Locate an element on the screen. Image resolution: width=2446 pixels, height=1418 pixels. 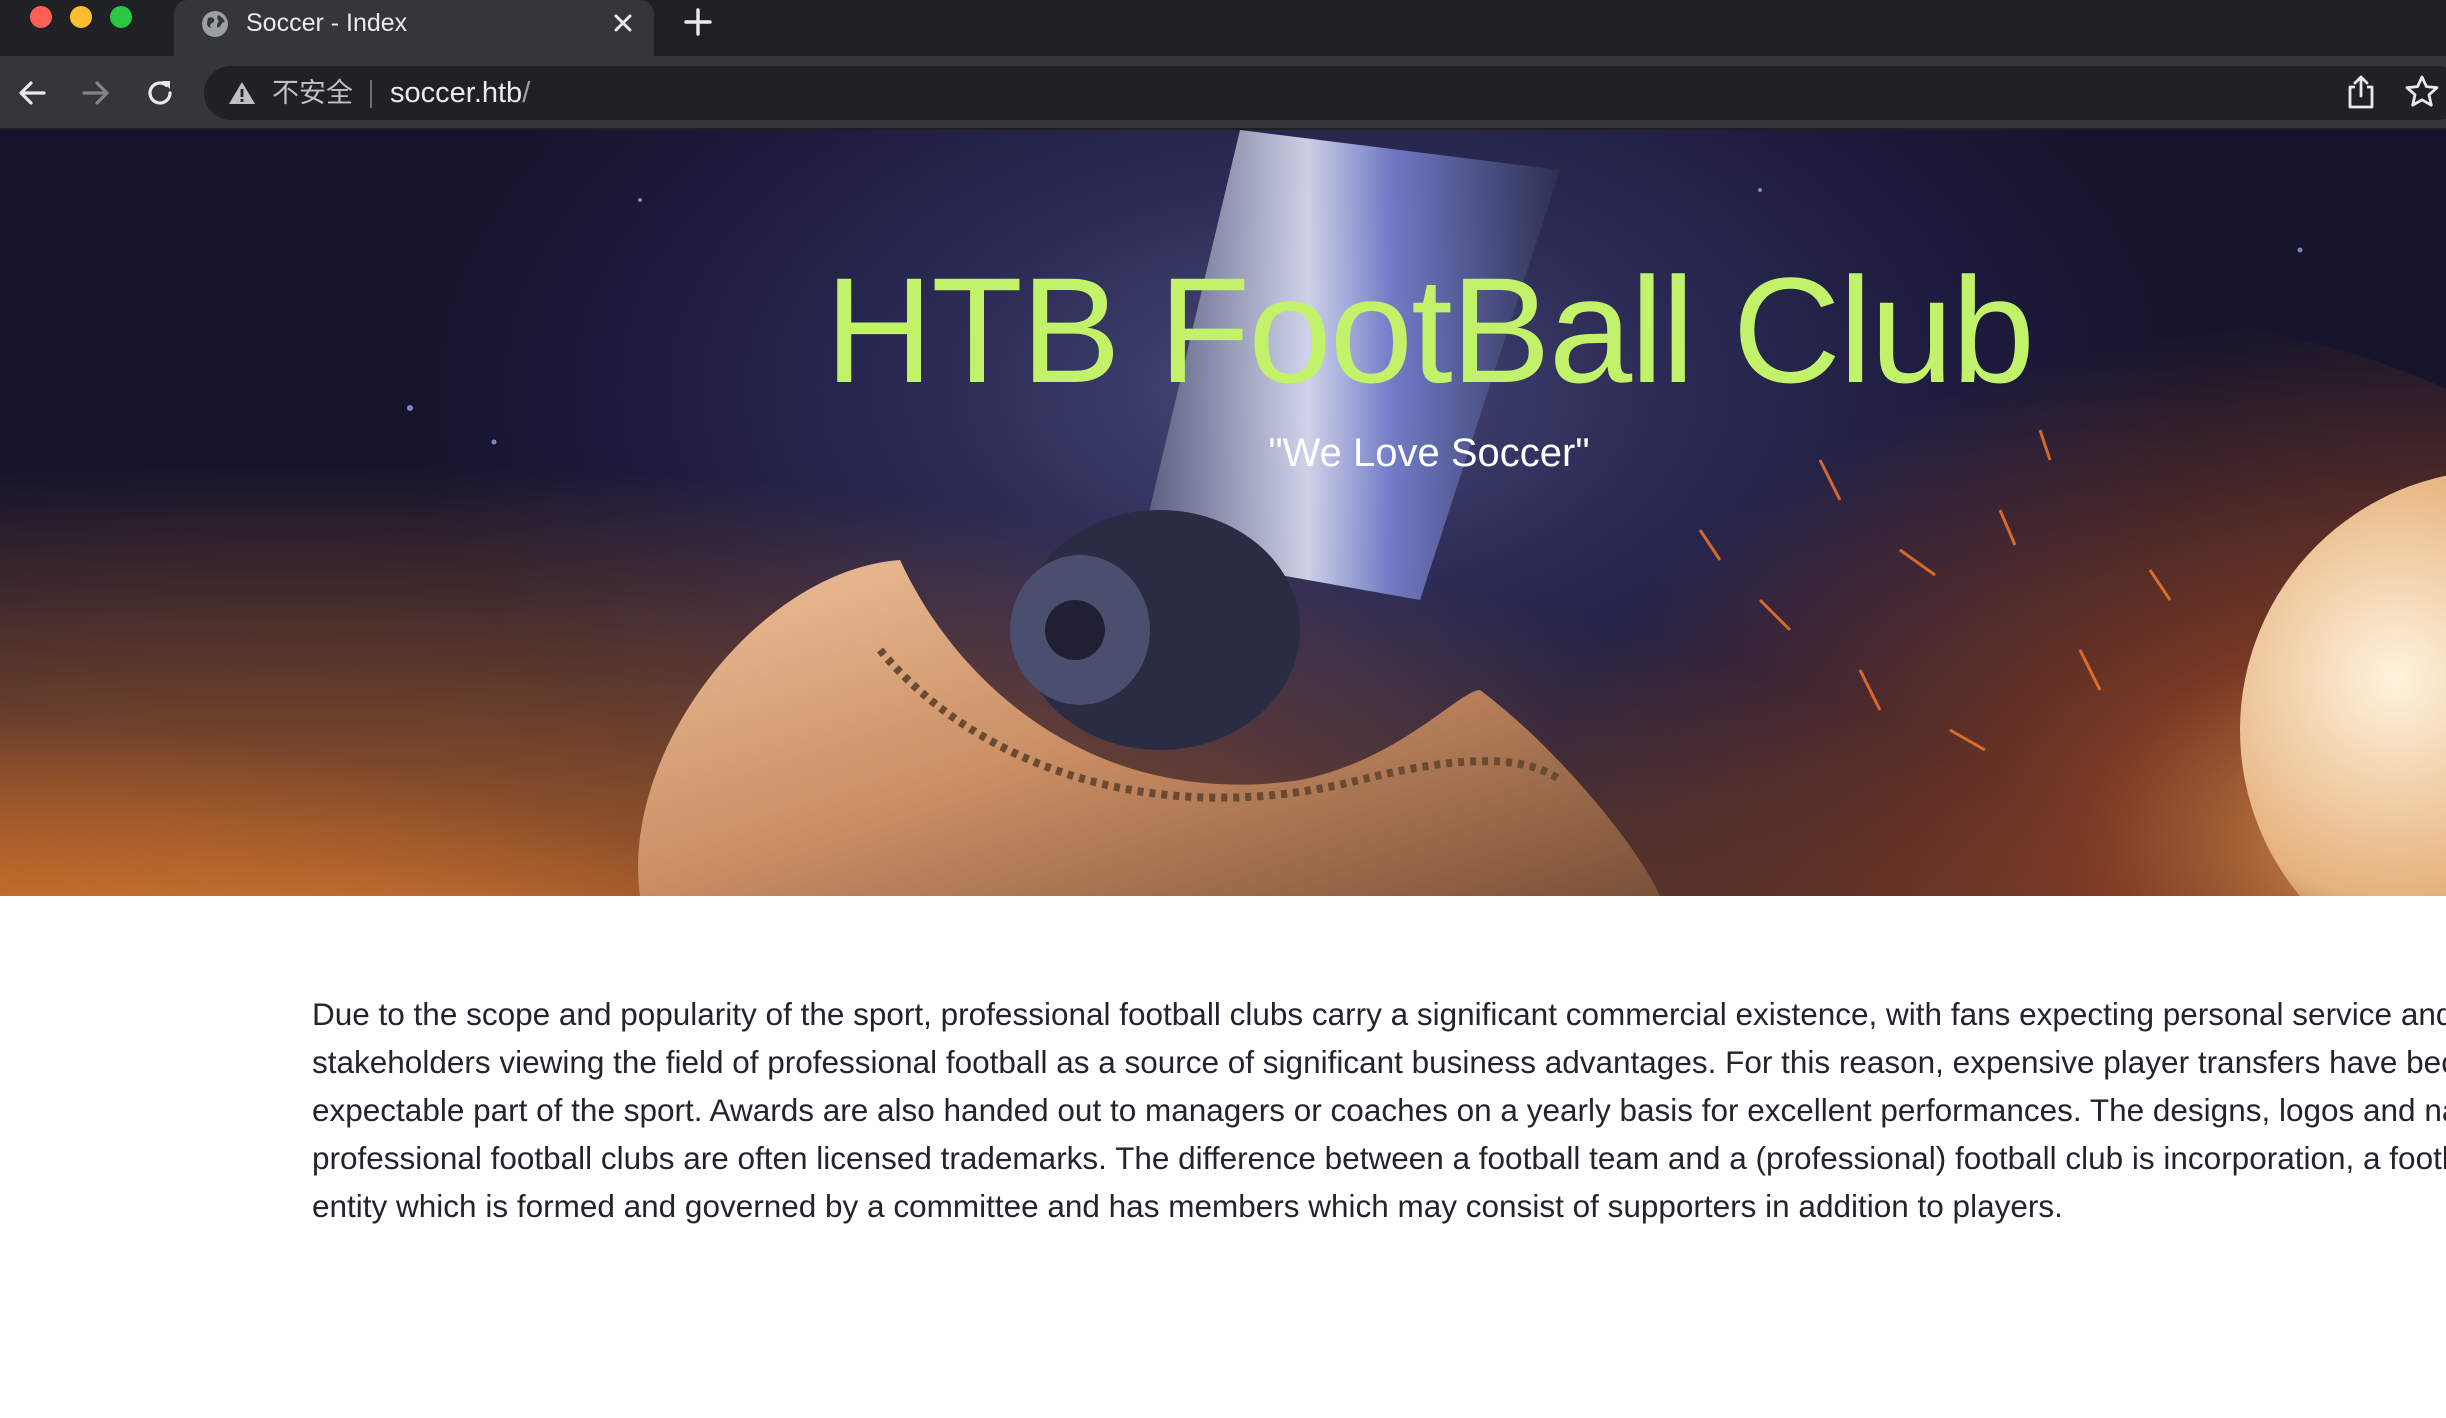
star-icon is located at coordinates (2422, 92).